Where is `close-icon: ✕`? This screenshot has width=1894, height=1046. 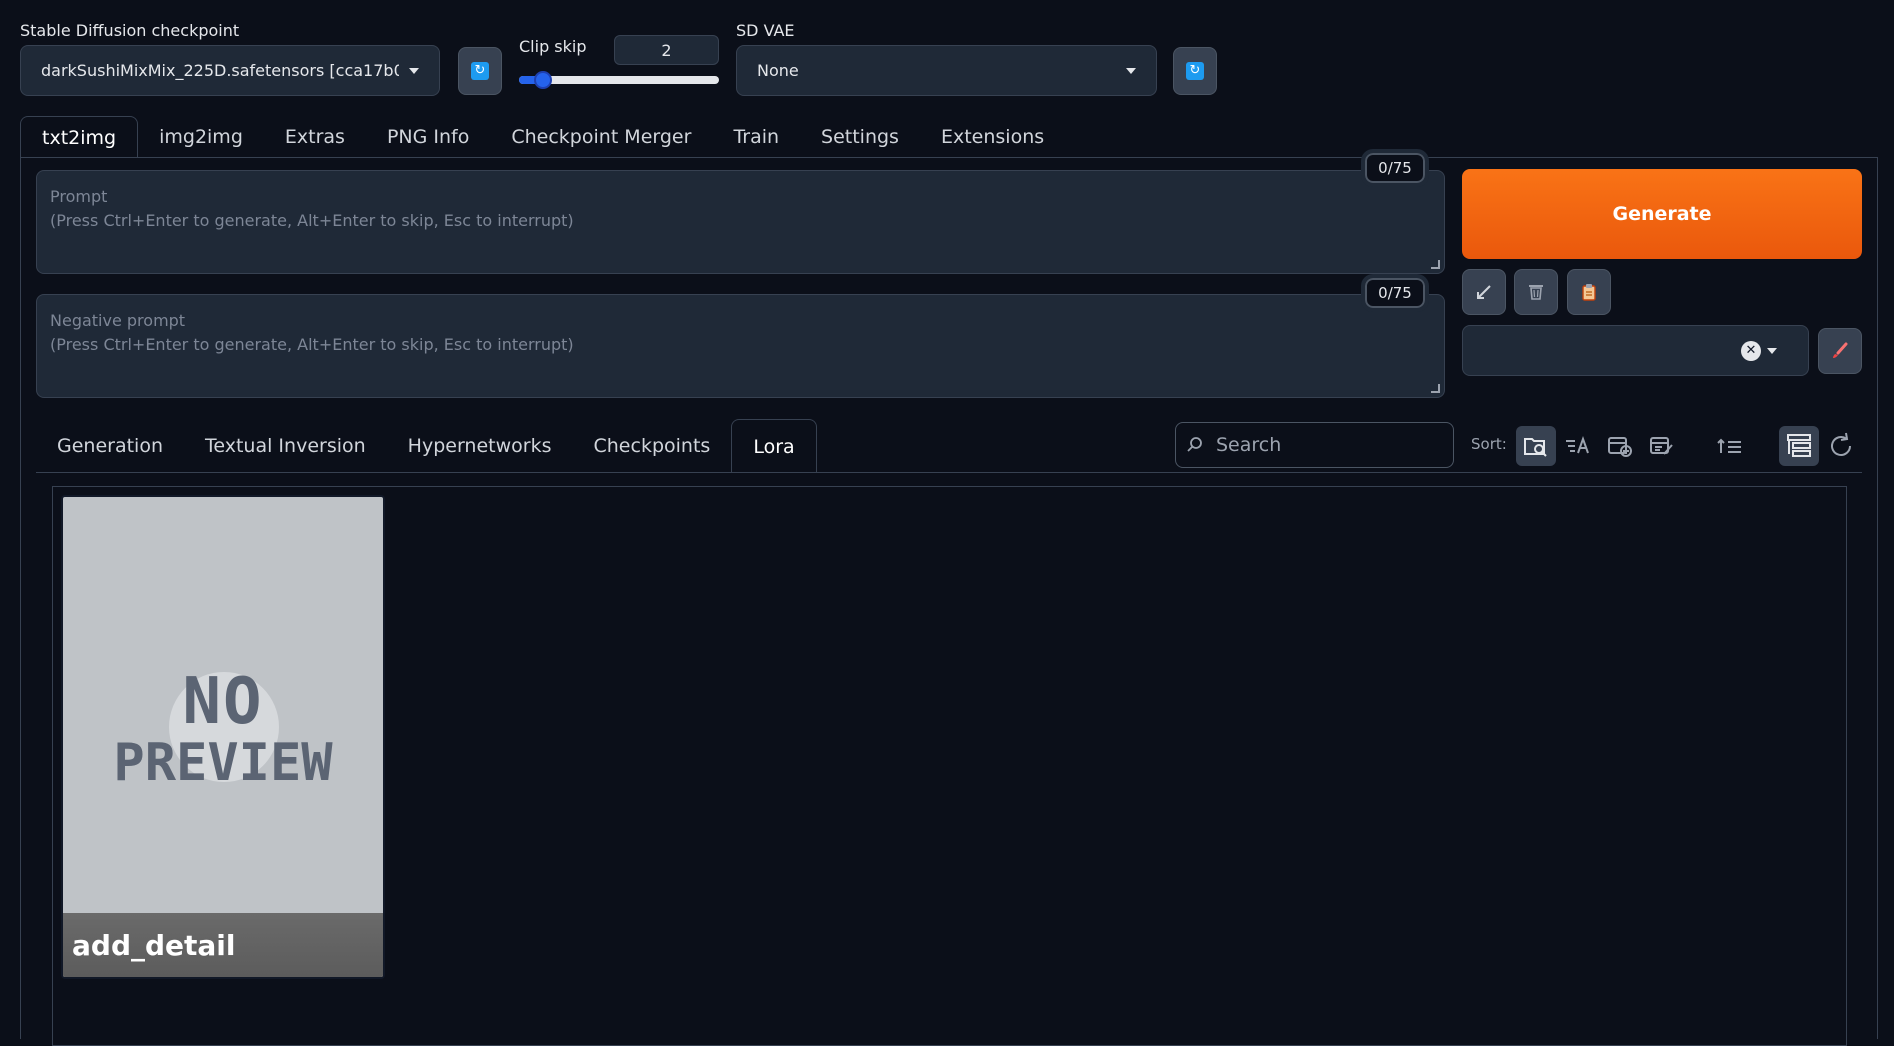
close-icon: ✕ is located at coordinates (1751, 351).